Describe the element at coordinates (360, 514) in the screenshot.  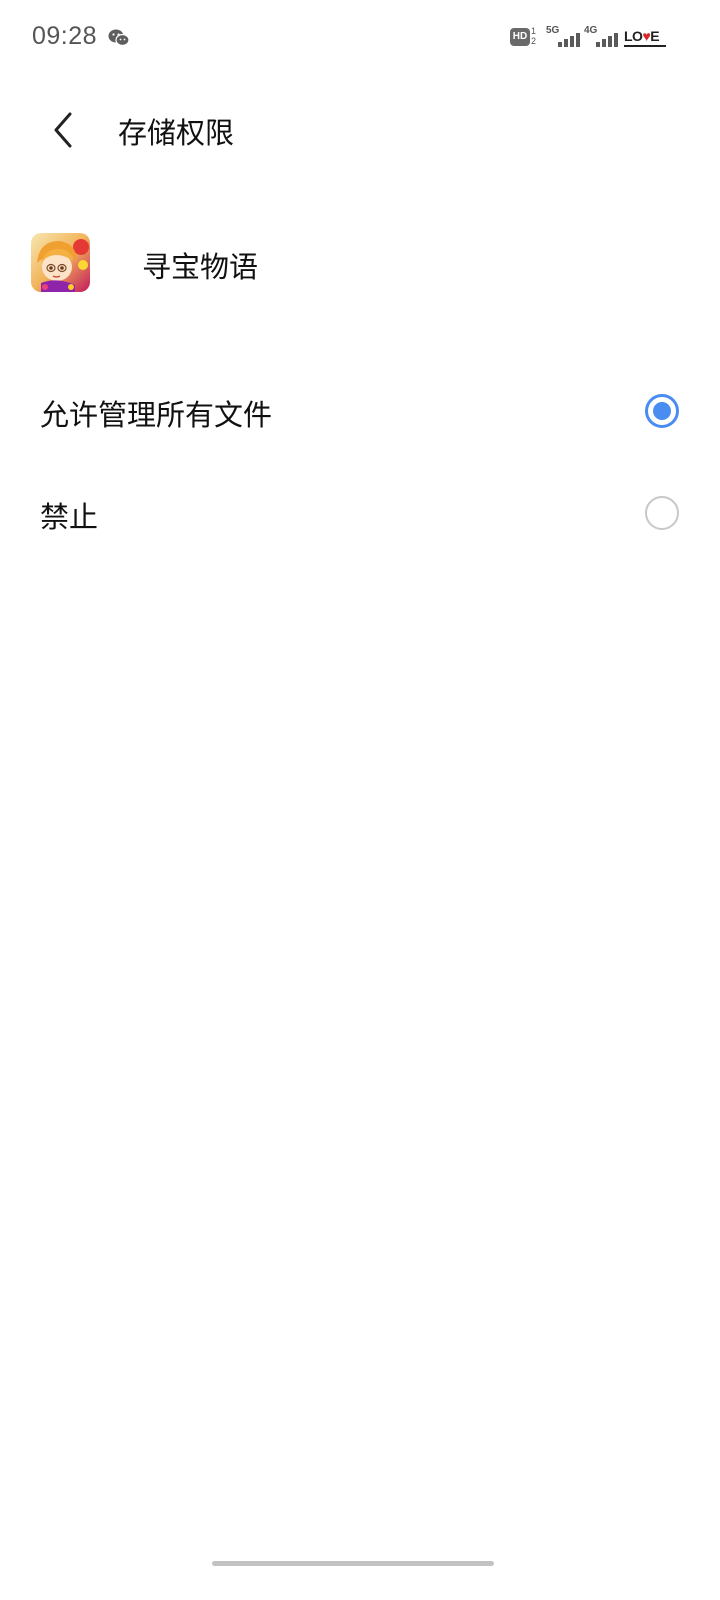
I see `option-deny: 禁止` at that location.